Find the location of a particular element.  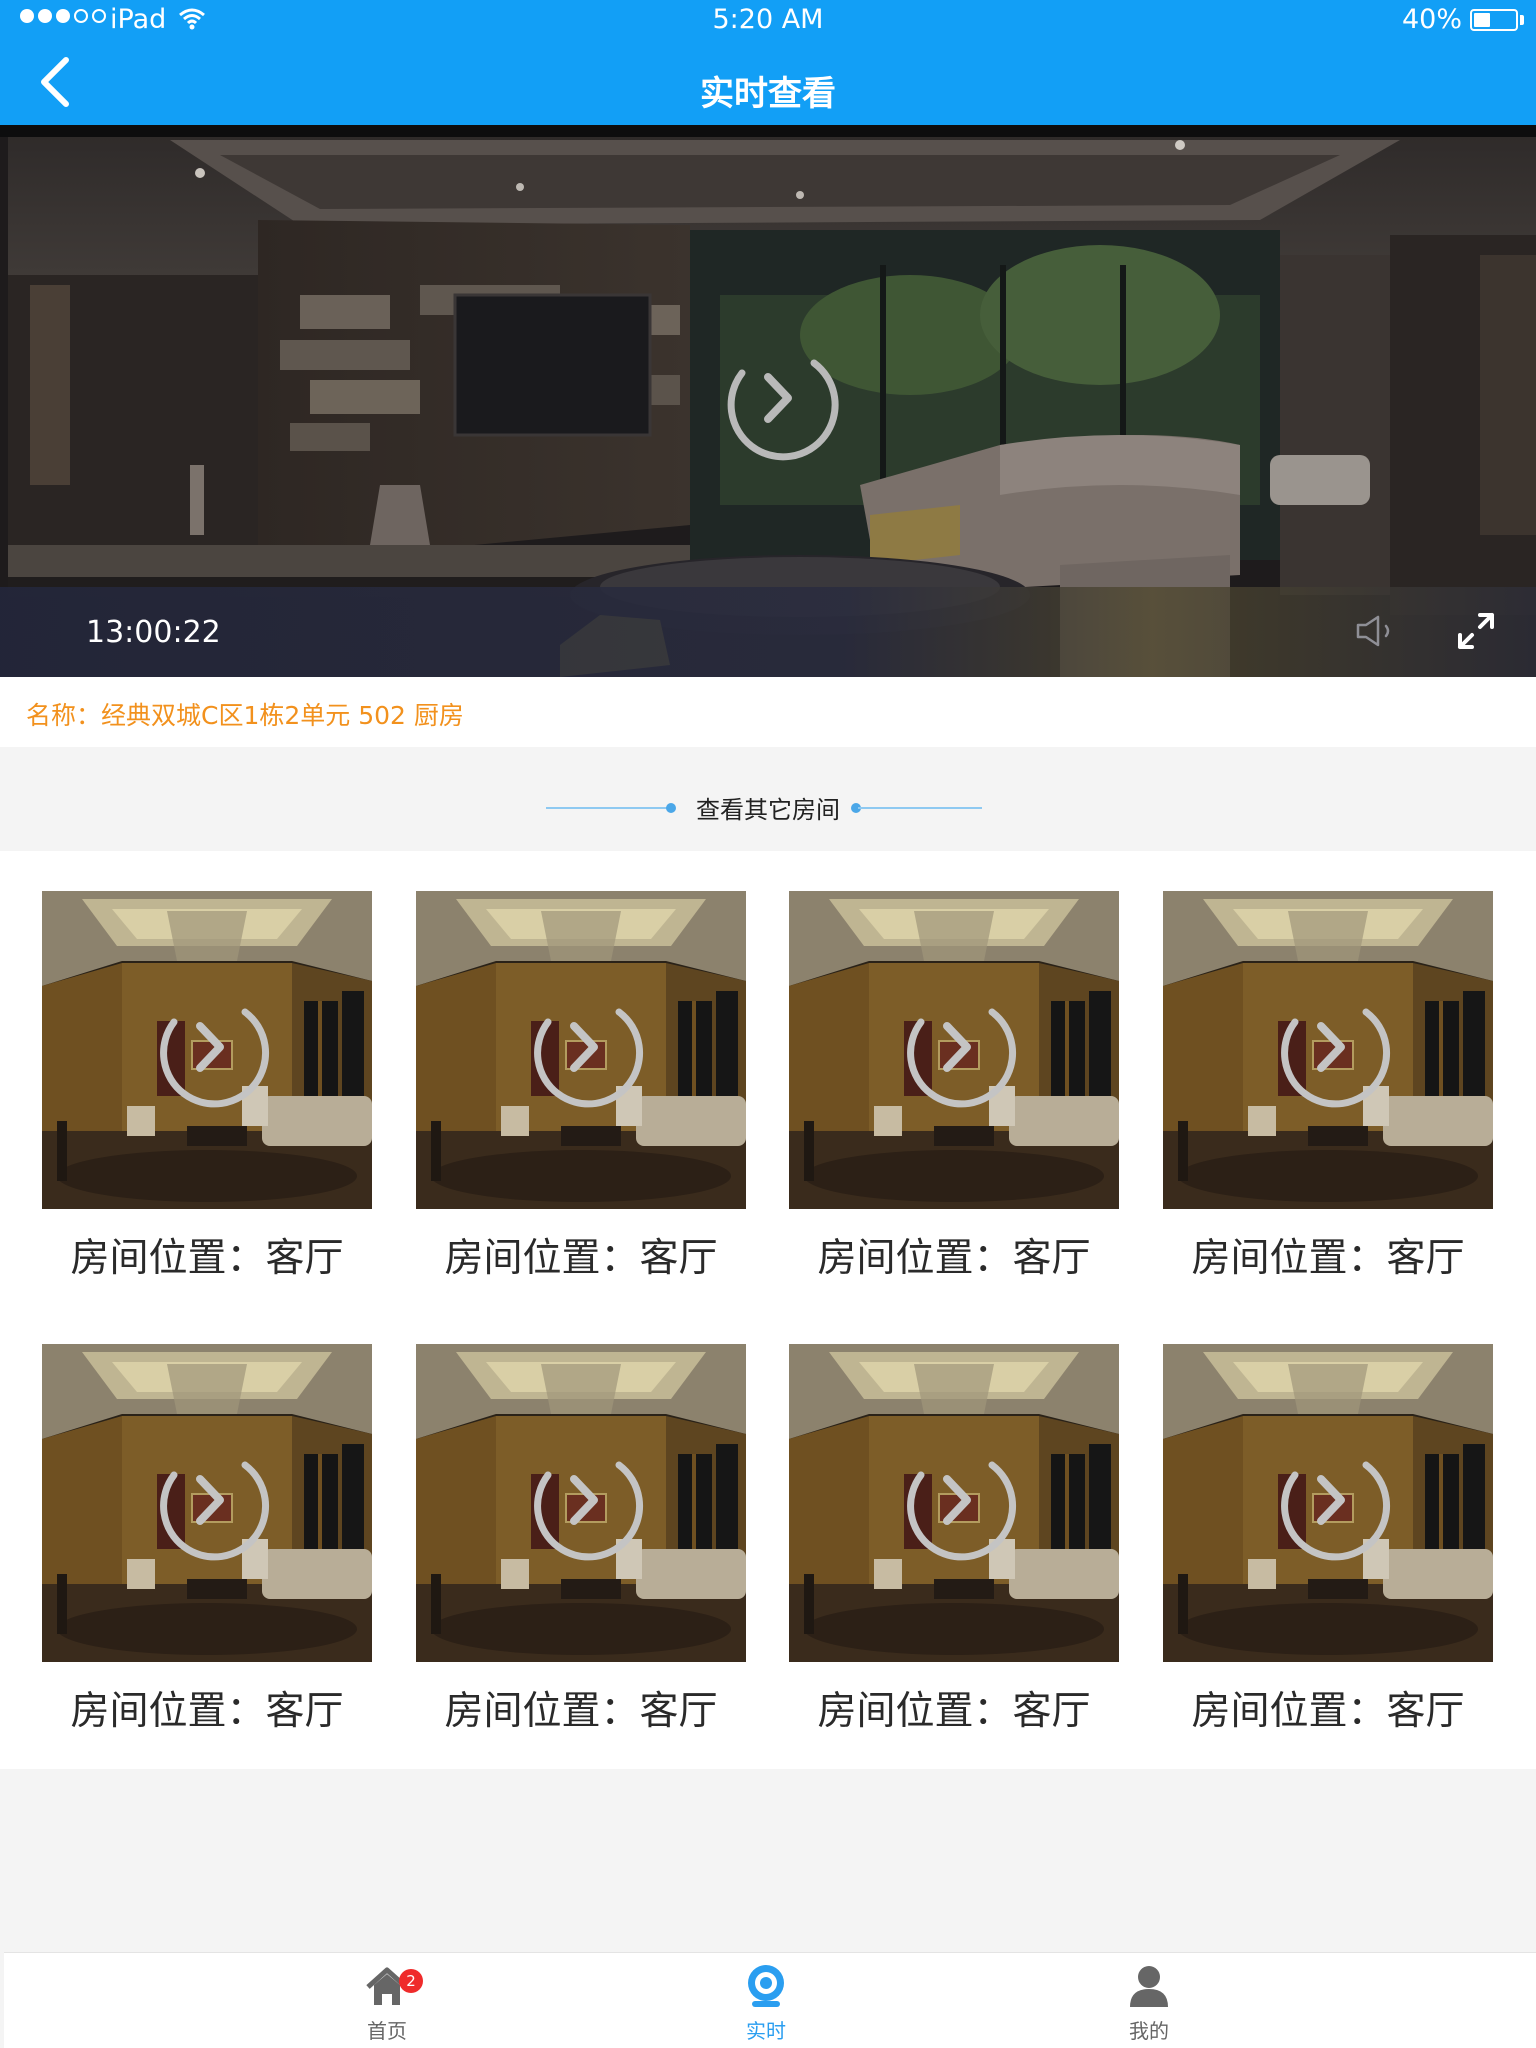

camera-icon is located at coordinates (766, 1986).